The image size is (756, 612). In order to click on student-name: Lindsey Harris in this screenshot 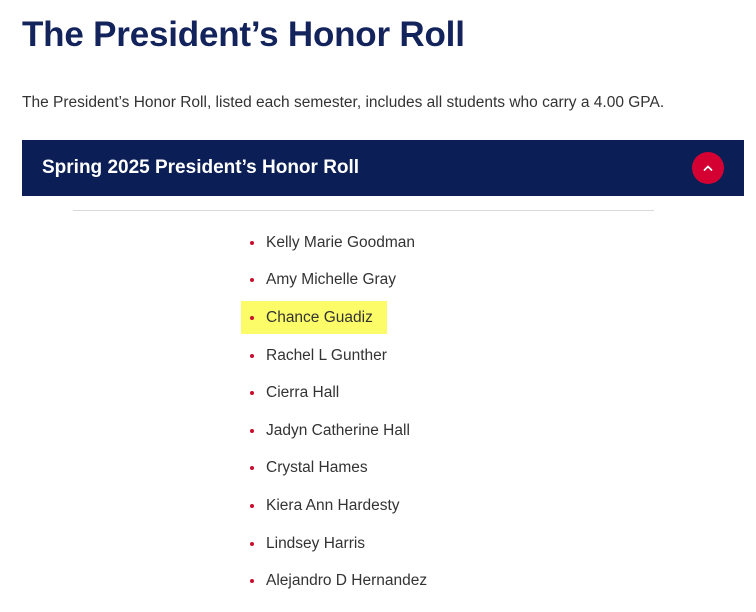, I will do `click(316, 543)`.